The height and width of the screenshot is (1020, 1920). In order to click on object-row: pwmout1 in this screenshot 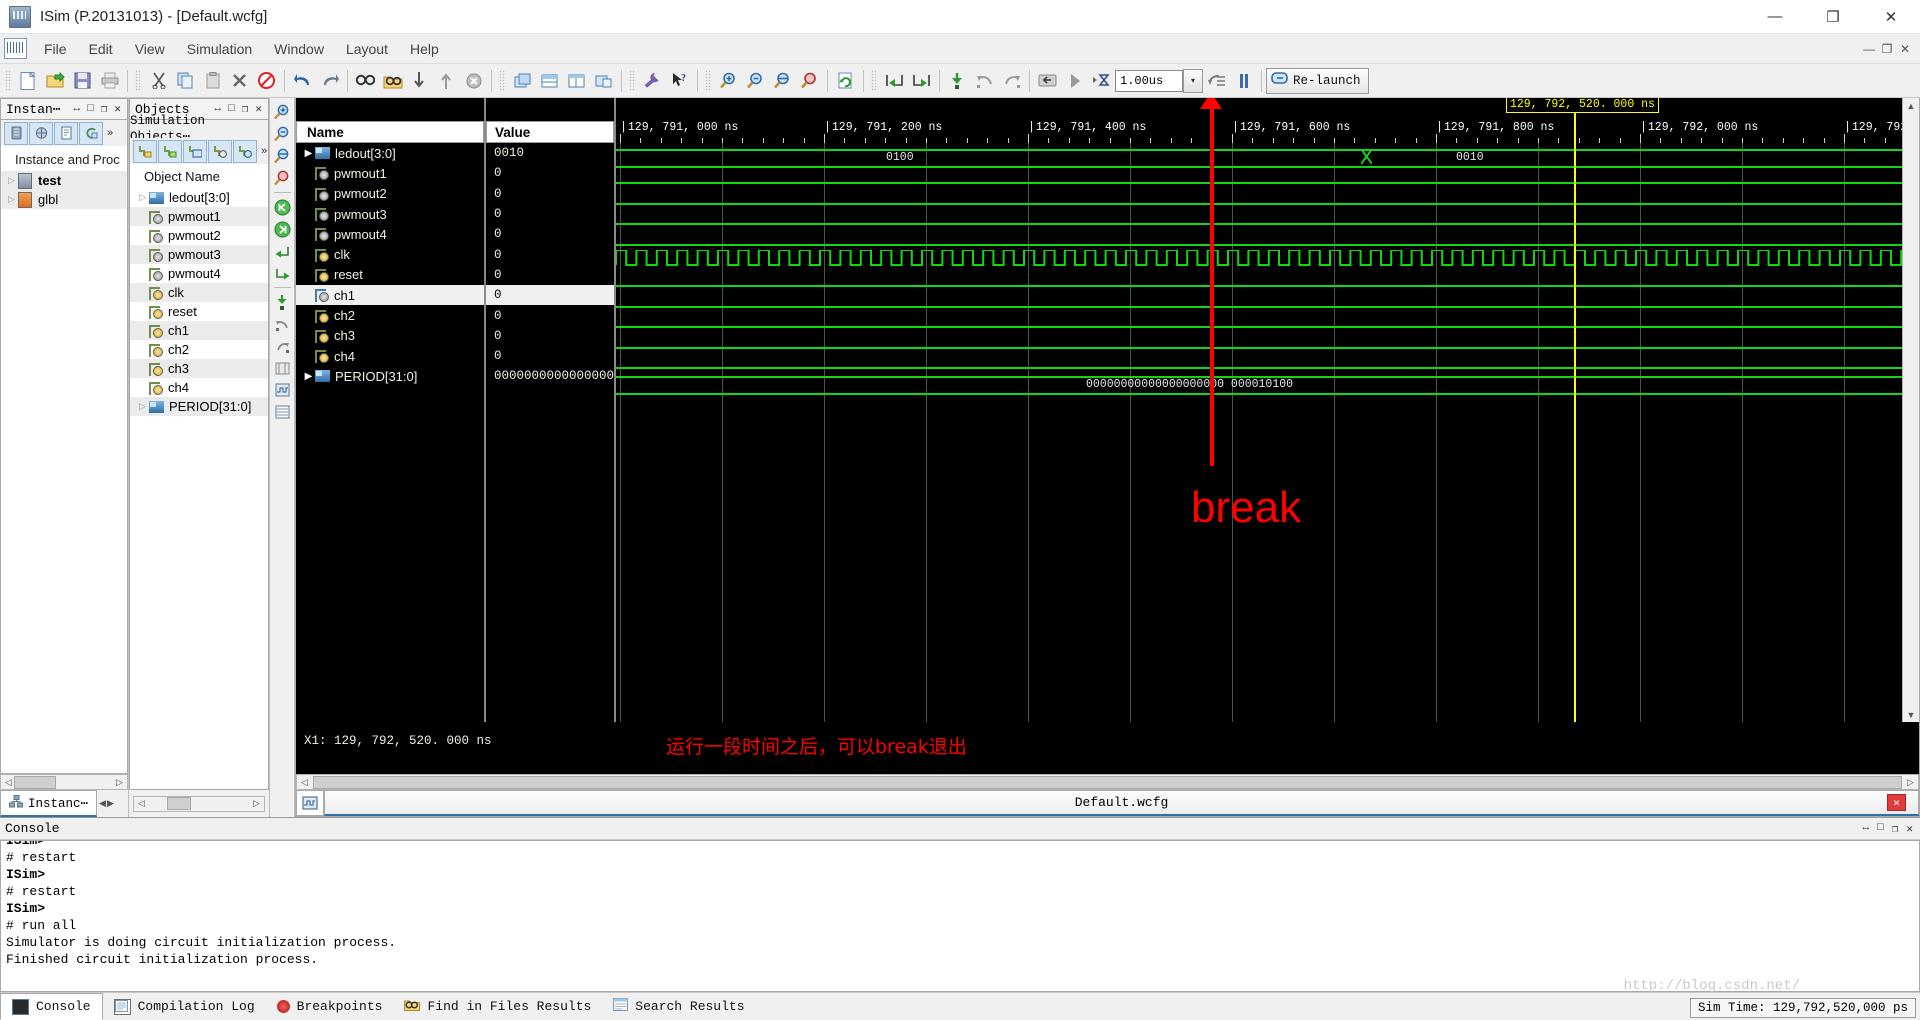, I will do `click(199, 216)`.